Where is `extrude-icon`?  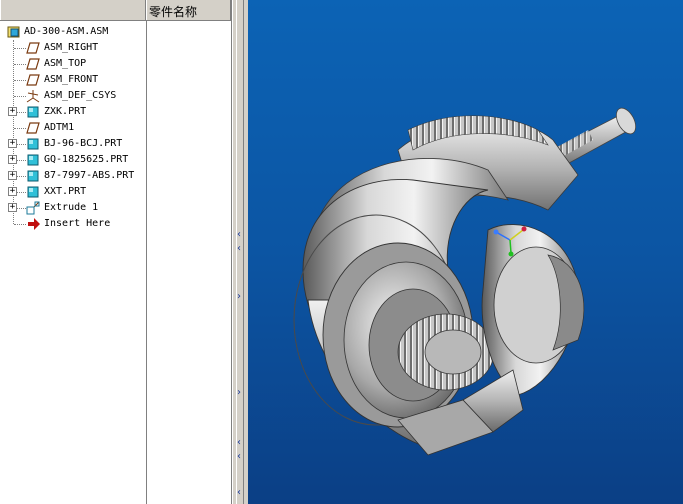
extrude-icon is located at coordinates (33, 208).